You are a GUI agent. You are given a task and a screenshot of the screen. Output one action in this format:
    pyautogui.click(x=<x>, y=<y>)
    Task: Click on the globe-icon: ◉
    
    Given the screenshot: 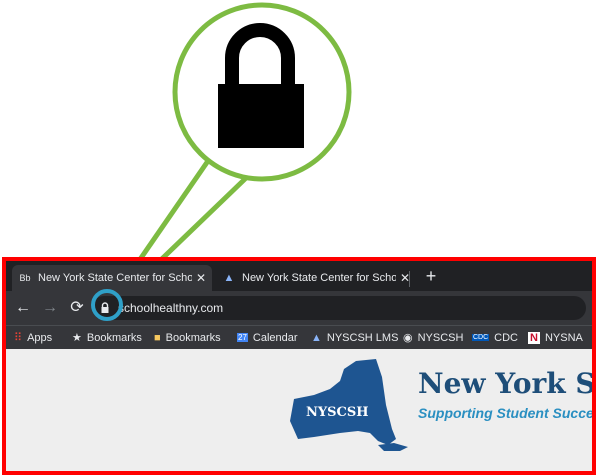 What is the action you would take?
    pyautogui.click(x=408, y=338)
    